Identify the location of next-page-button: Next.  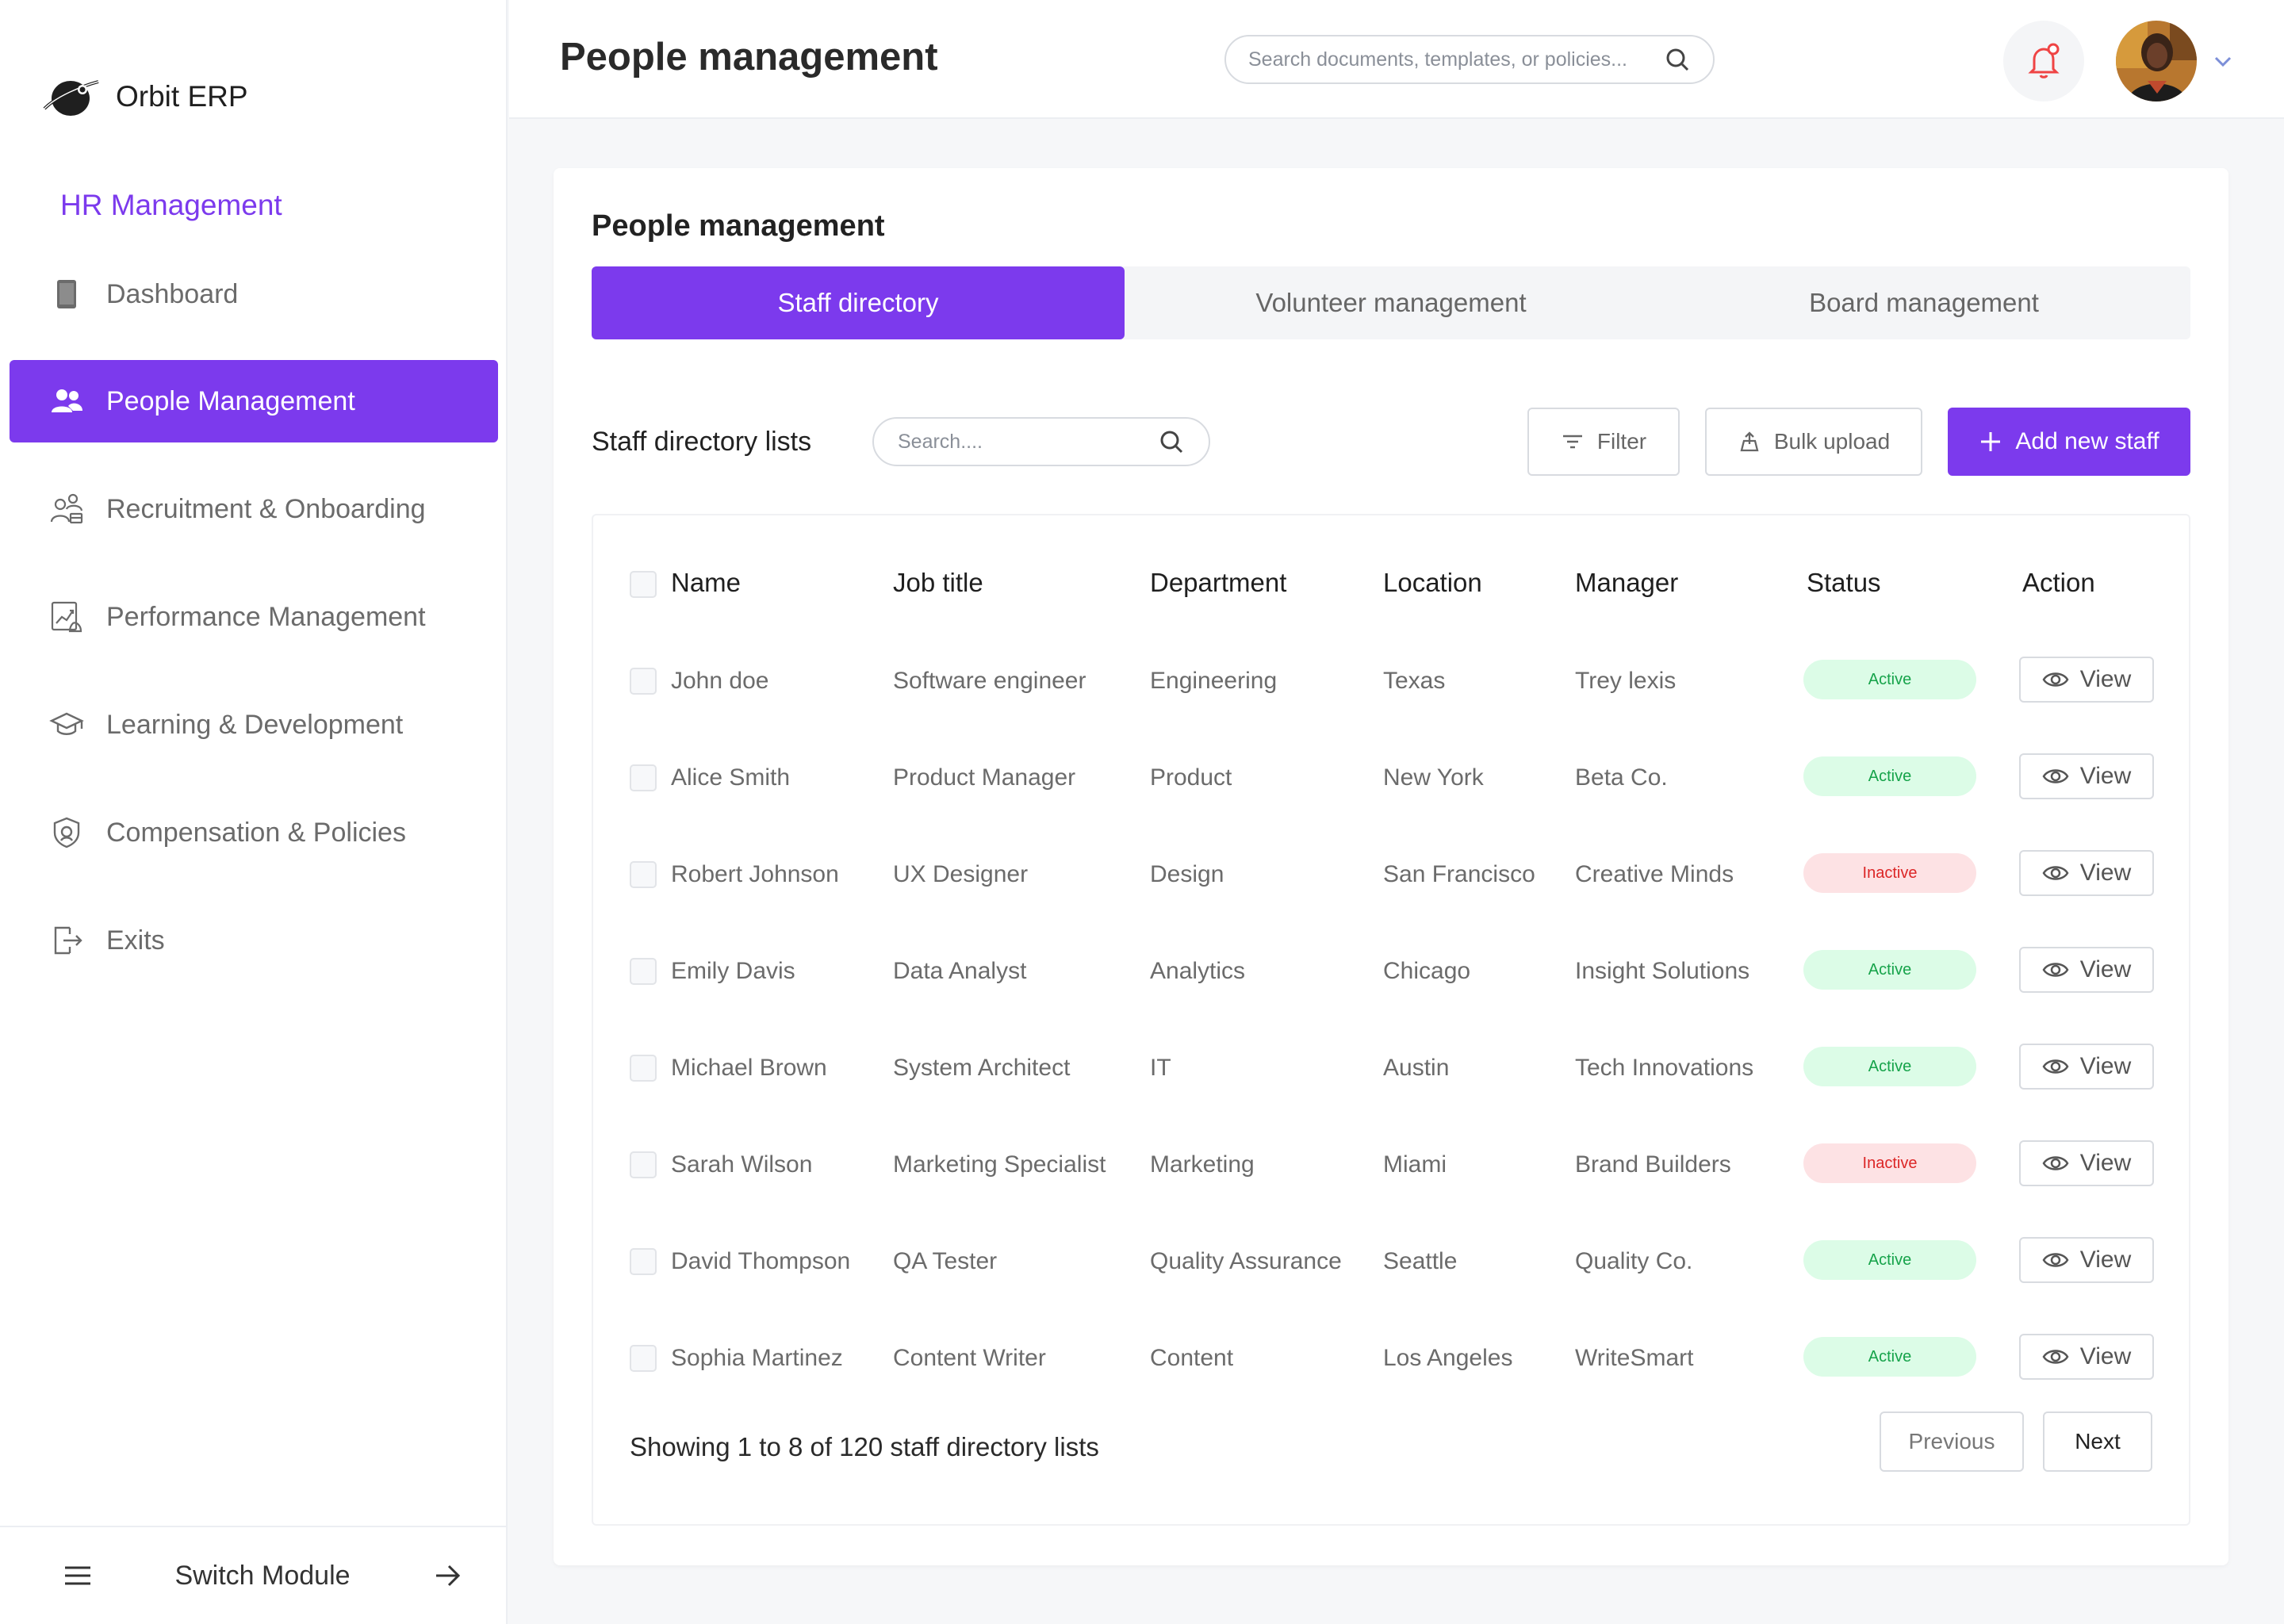
(2097, 1441).